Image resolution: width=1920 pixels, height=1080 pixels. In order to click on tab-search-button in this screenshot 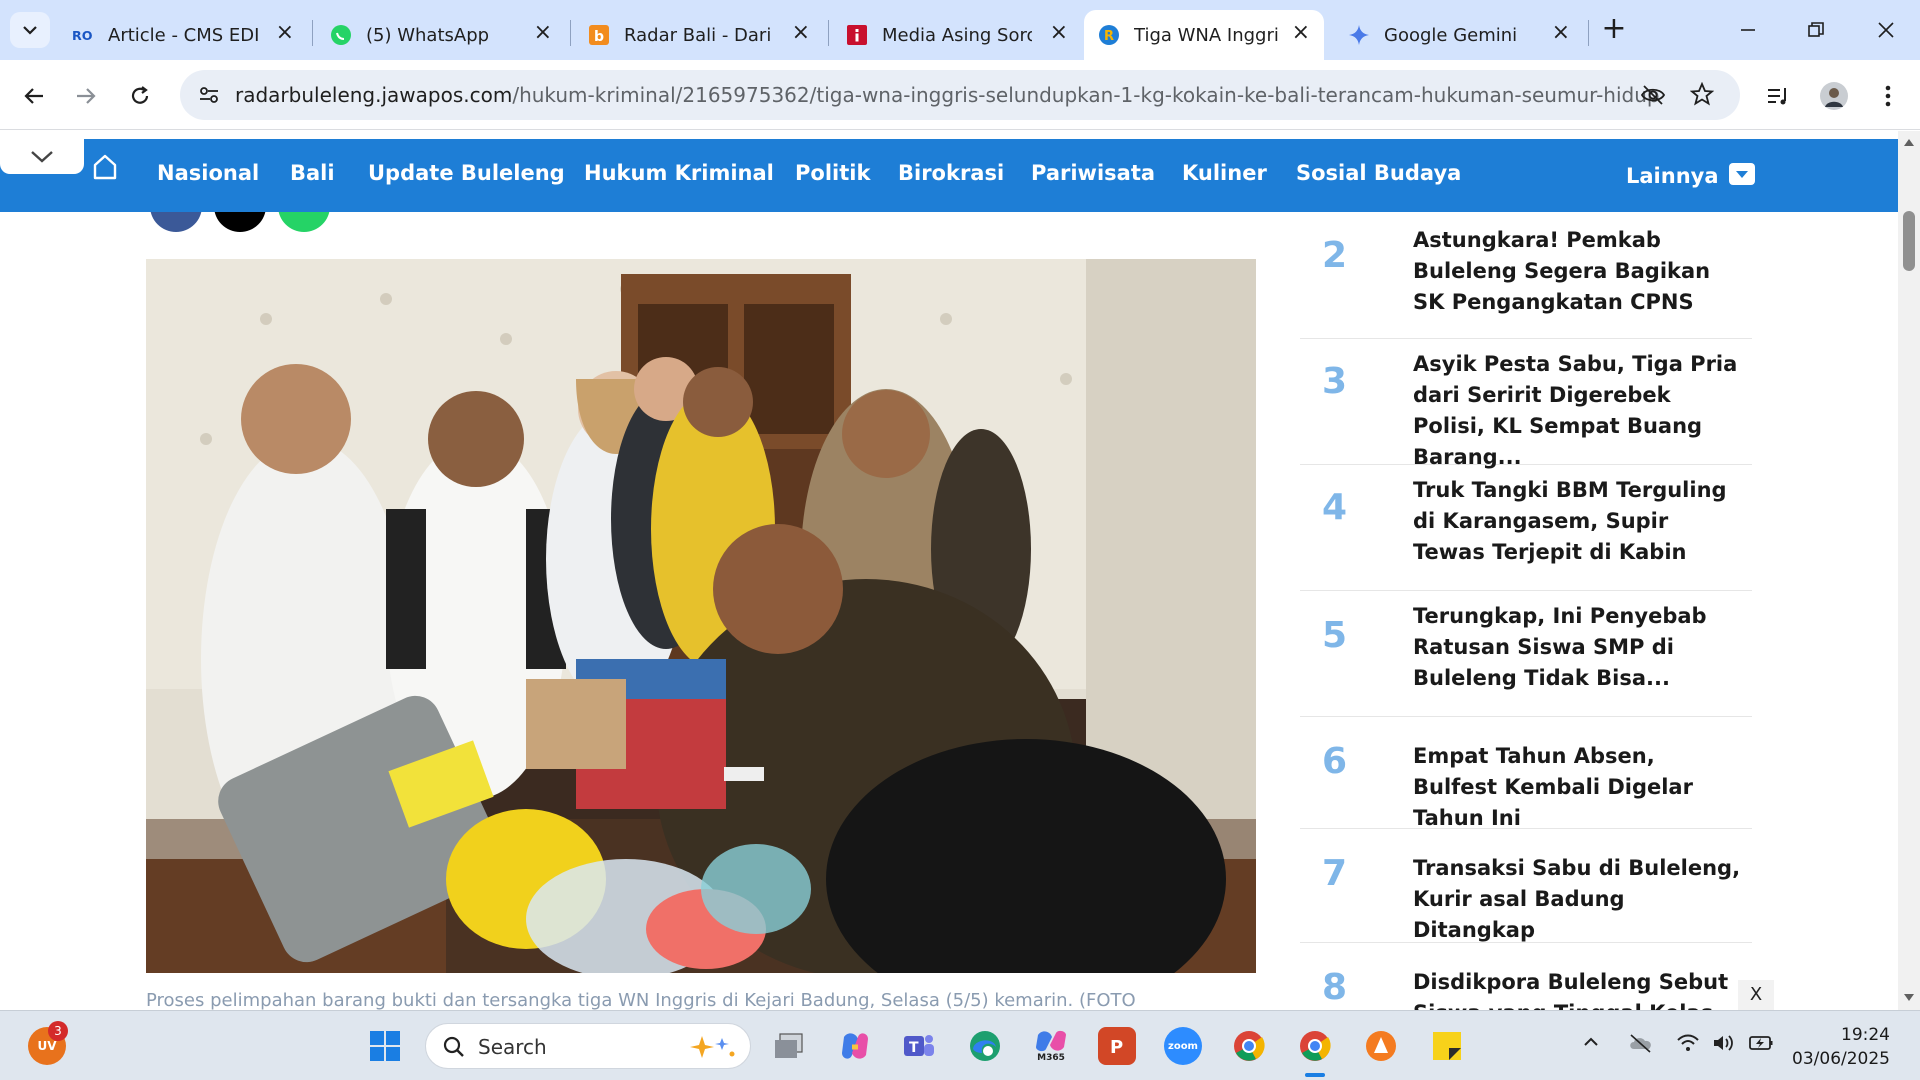, I will do `click(30, 30)`.